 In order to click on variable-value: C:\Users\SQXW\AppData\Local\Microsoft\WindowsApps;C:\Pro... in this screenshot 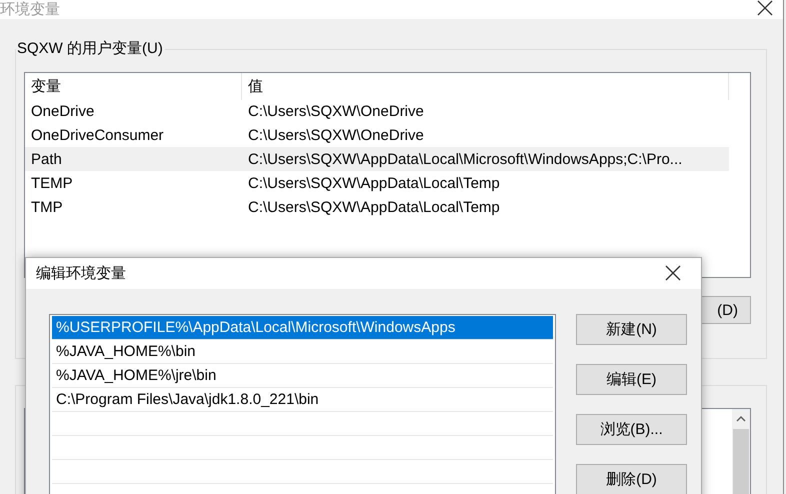, I will do `click(465, 159)`.